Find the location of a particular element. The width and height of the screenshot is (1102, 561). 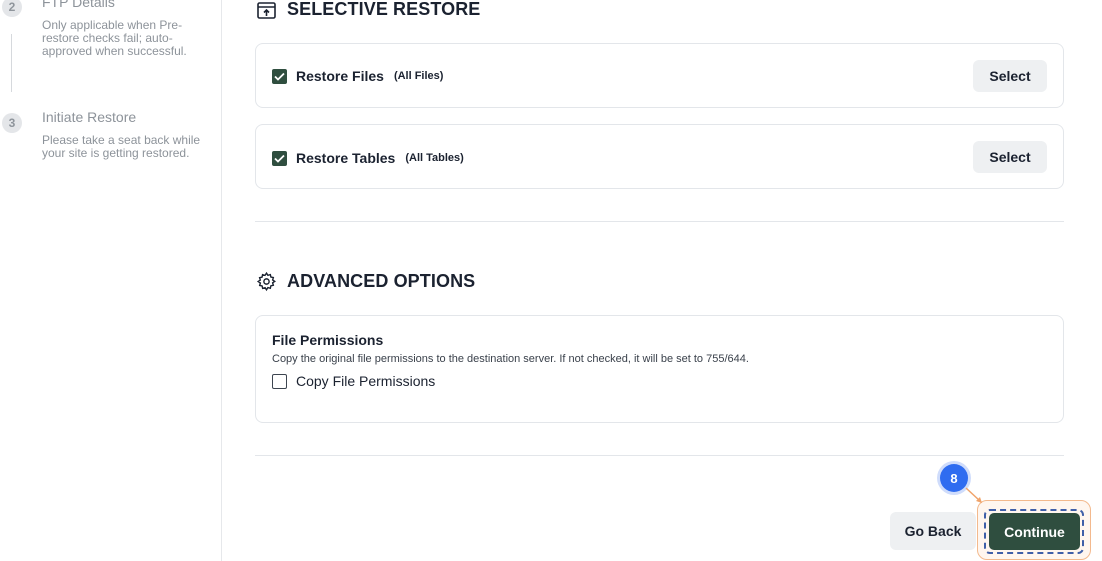

selective-restore-heading: SELECTIVE RESTORE is located at coordinates (368, 10).